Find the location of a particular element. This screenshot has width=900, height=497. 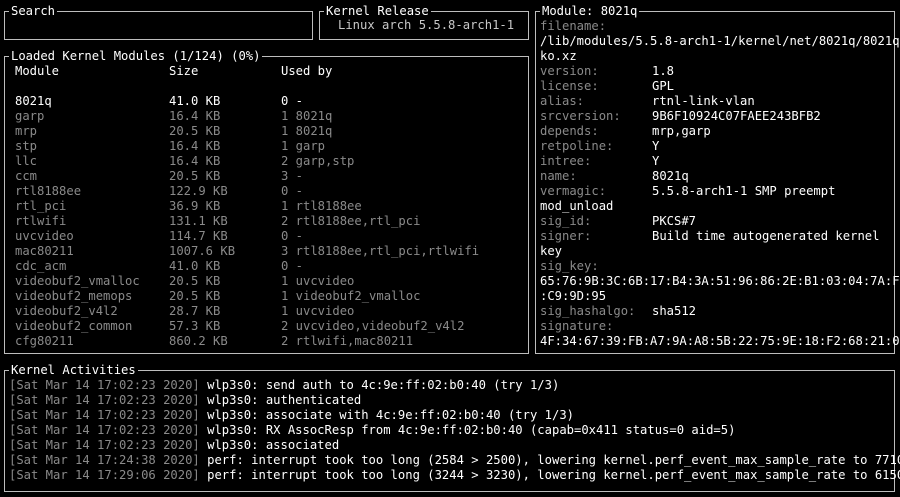

module-field-row: vermagic: 5.5.8-arch1-1 SMP preempt is located at coordinates (688, 191).